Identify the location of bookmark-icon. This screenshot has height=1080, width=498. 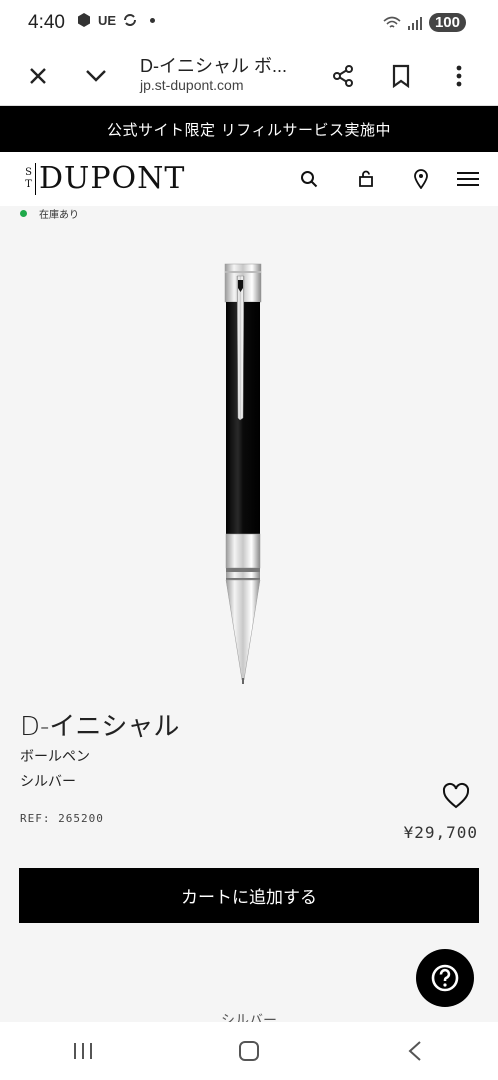
(401, 76).